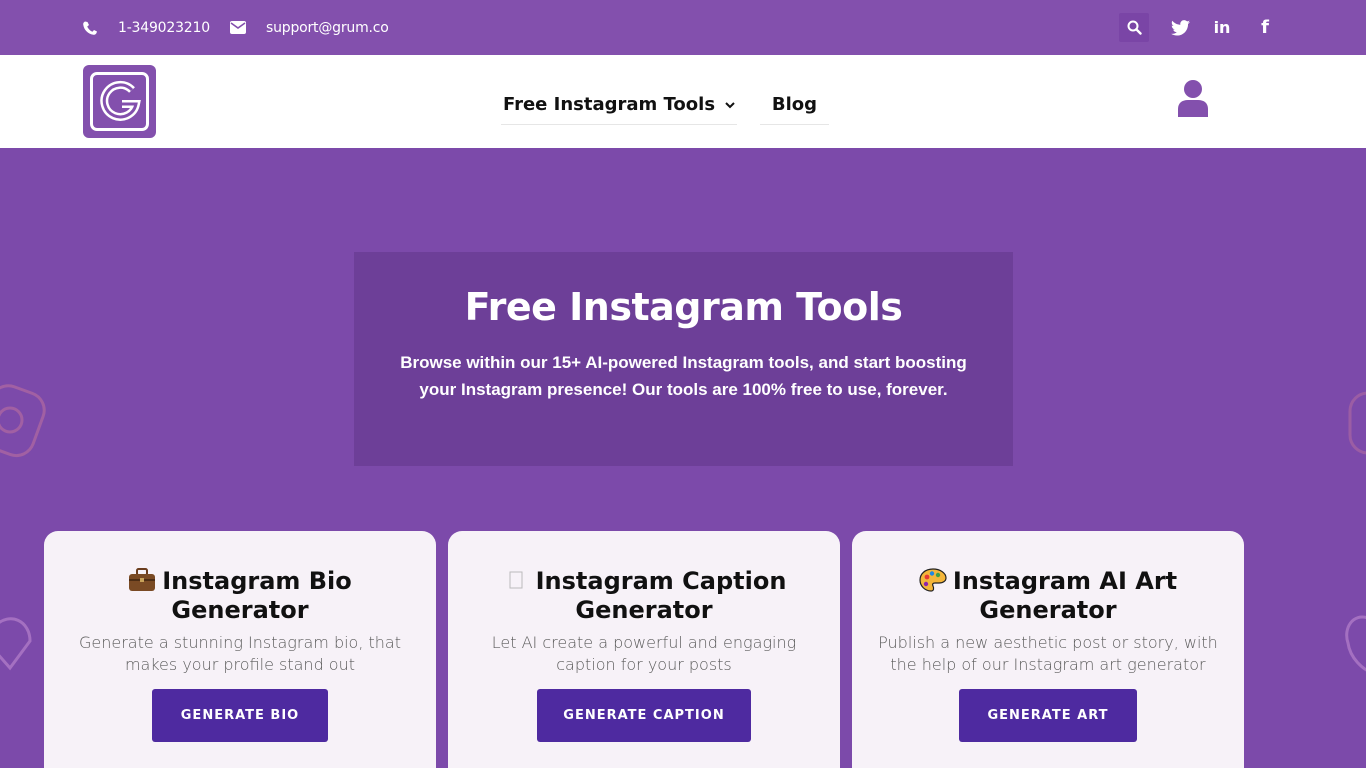  I want to click on decorative-heart-icon-right, so click(1355, 643).